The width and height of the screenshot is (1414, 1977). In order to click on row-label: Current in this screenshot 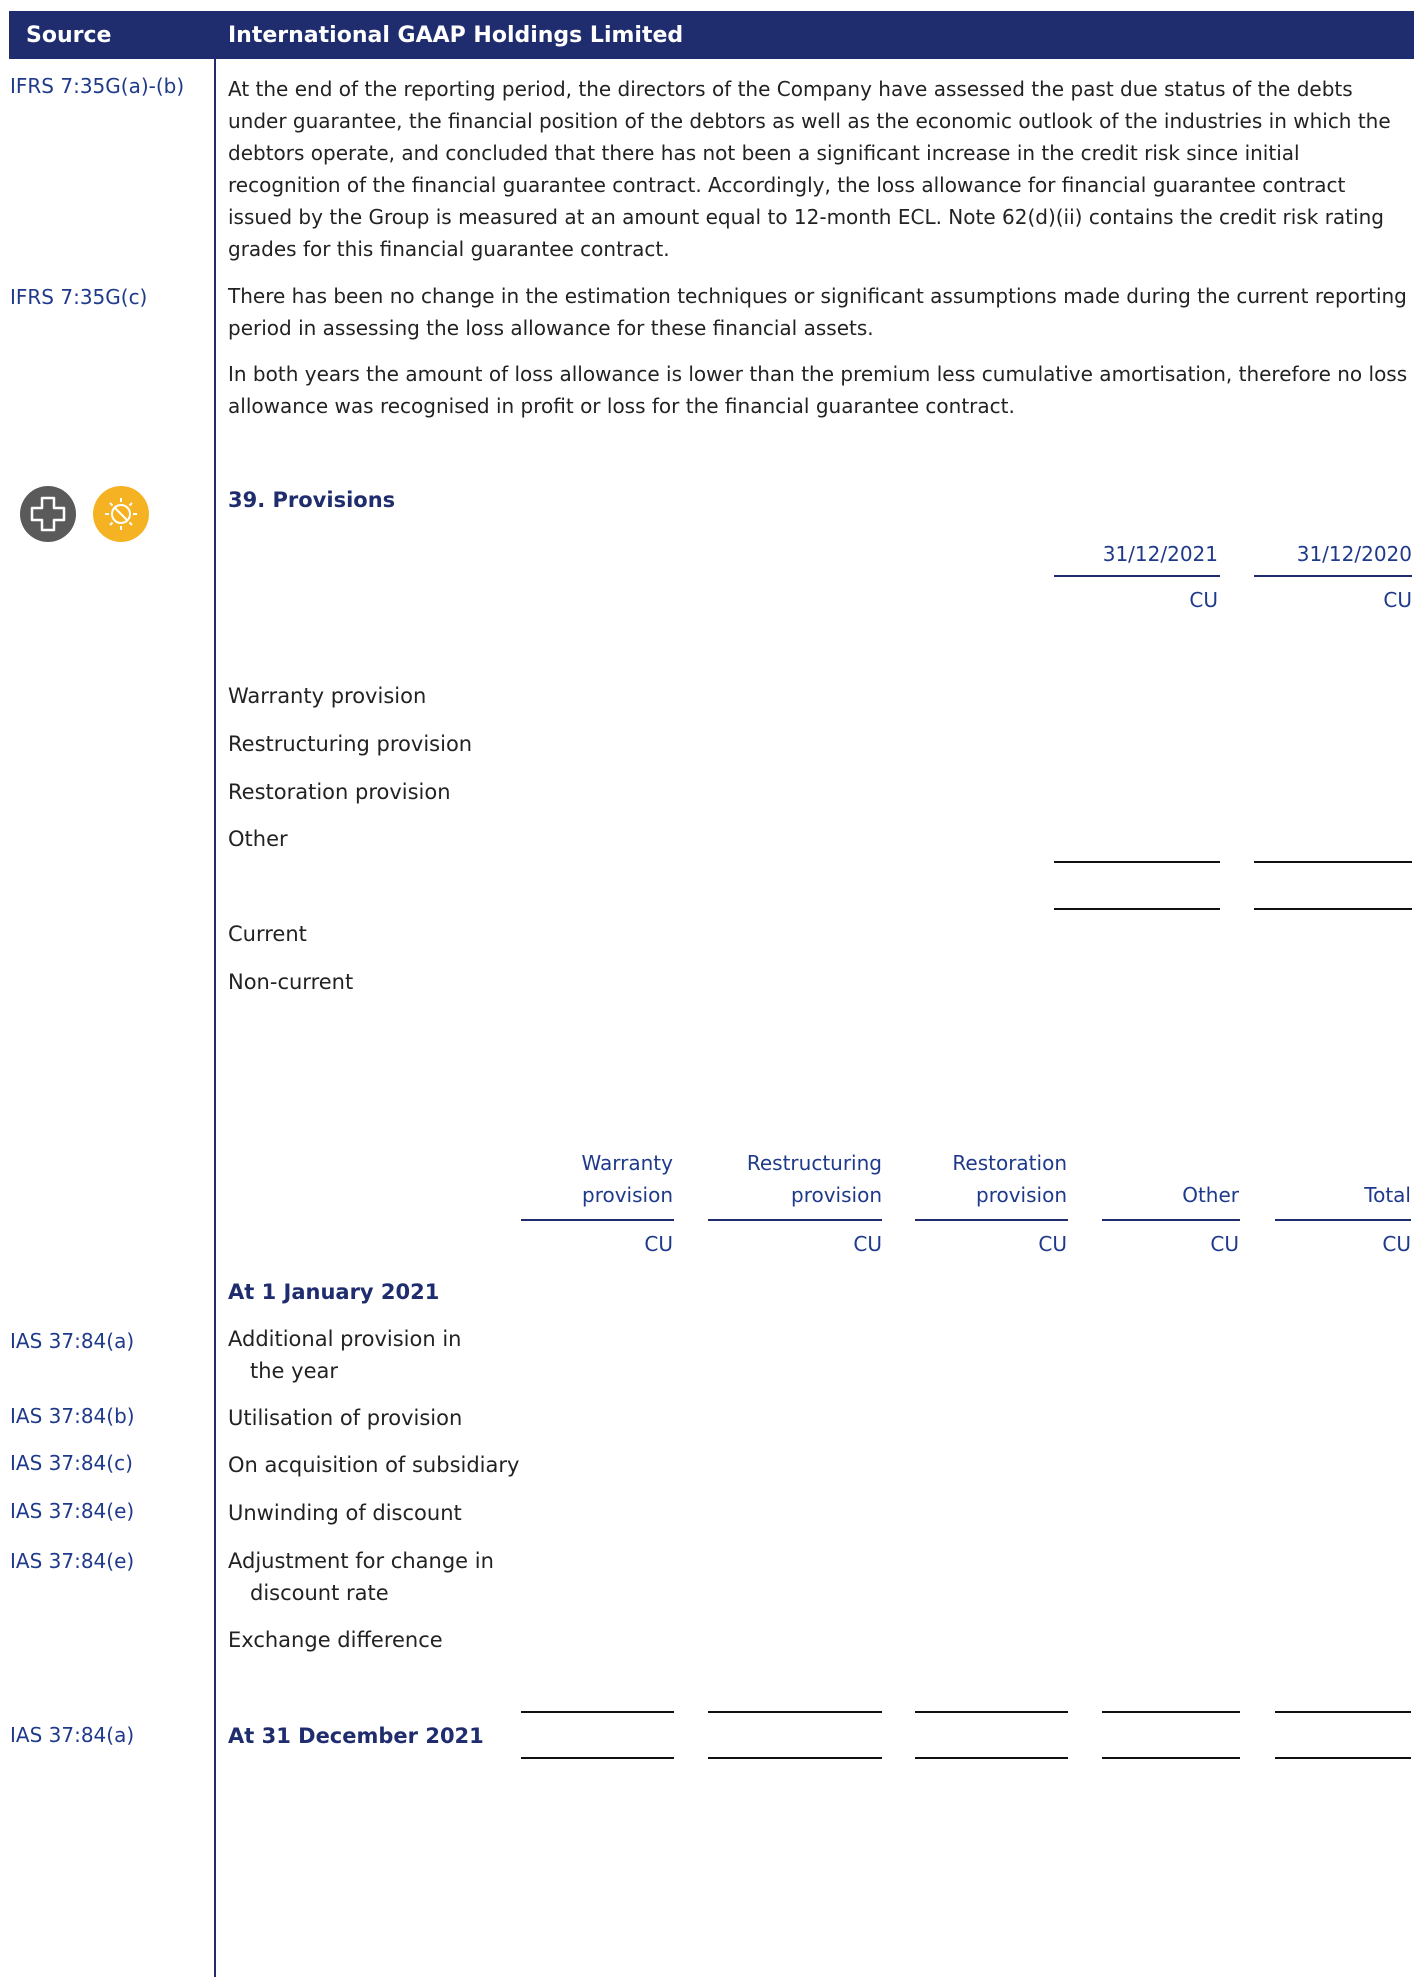, I will do `click(267, 934)`.